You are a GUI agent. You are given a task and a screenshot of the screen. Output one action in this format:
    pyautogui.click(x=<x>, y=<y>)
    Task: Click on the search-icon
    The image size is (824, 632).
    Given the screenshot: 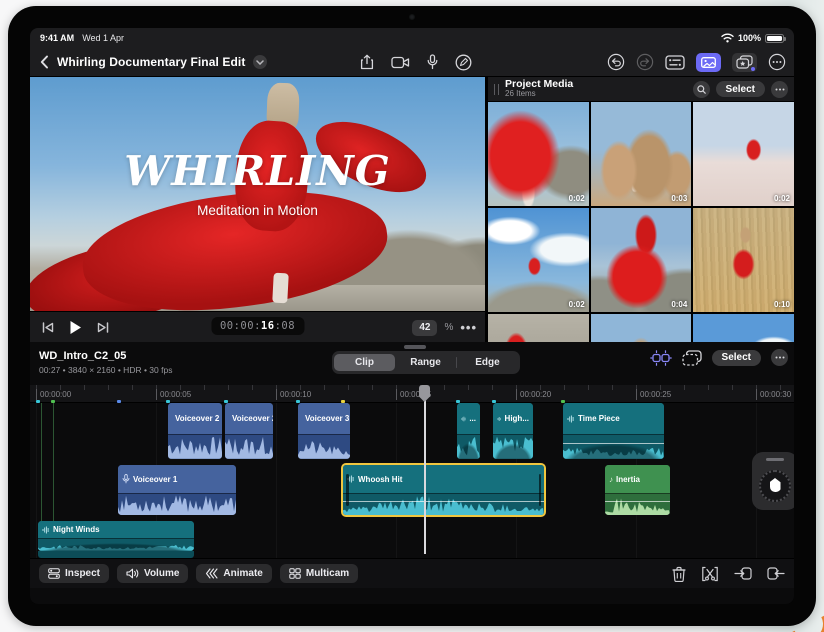 What is the action you would take?
    pyautogui.click(x=701, y=89)
    